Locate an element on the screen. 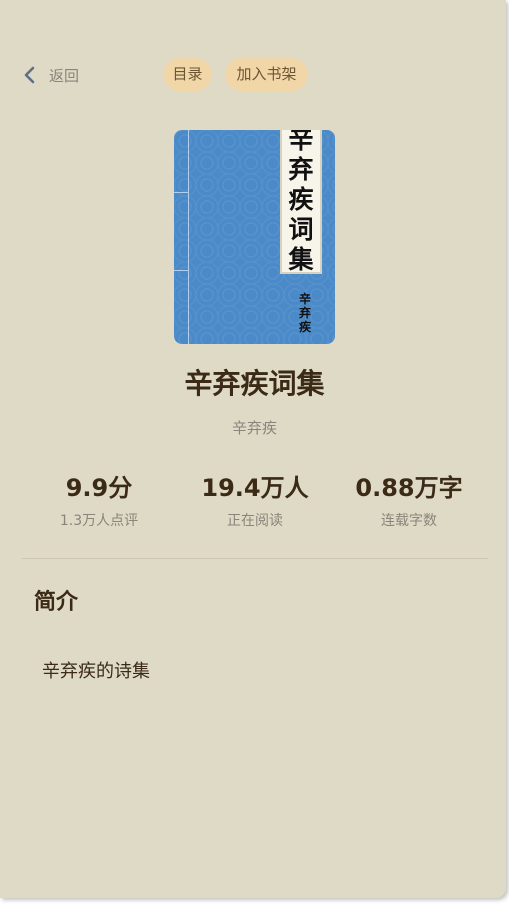  cover-author-seal: 辛 弃 疾 is located at coordinates (305, 313).